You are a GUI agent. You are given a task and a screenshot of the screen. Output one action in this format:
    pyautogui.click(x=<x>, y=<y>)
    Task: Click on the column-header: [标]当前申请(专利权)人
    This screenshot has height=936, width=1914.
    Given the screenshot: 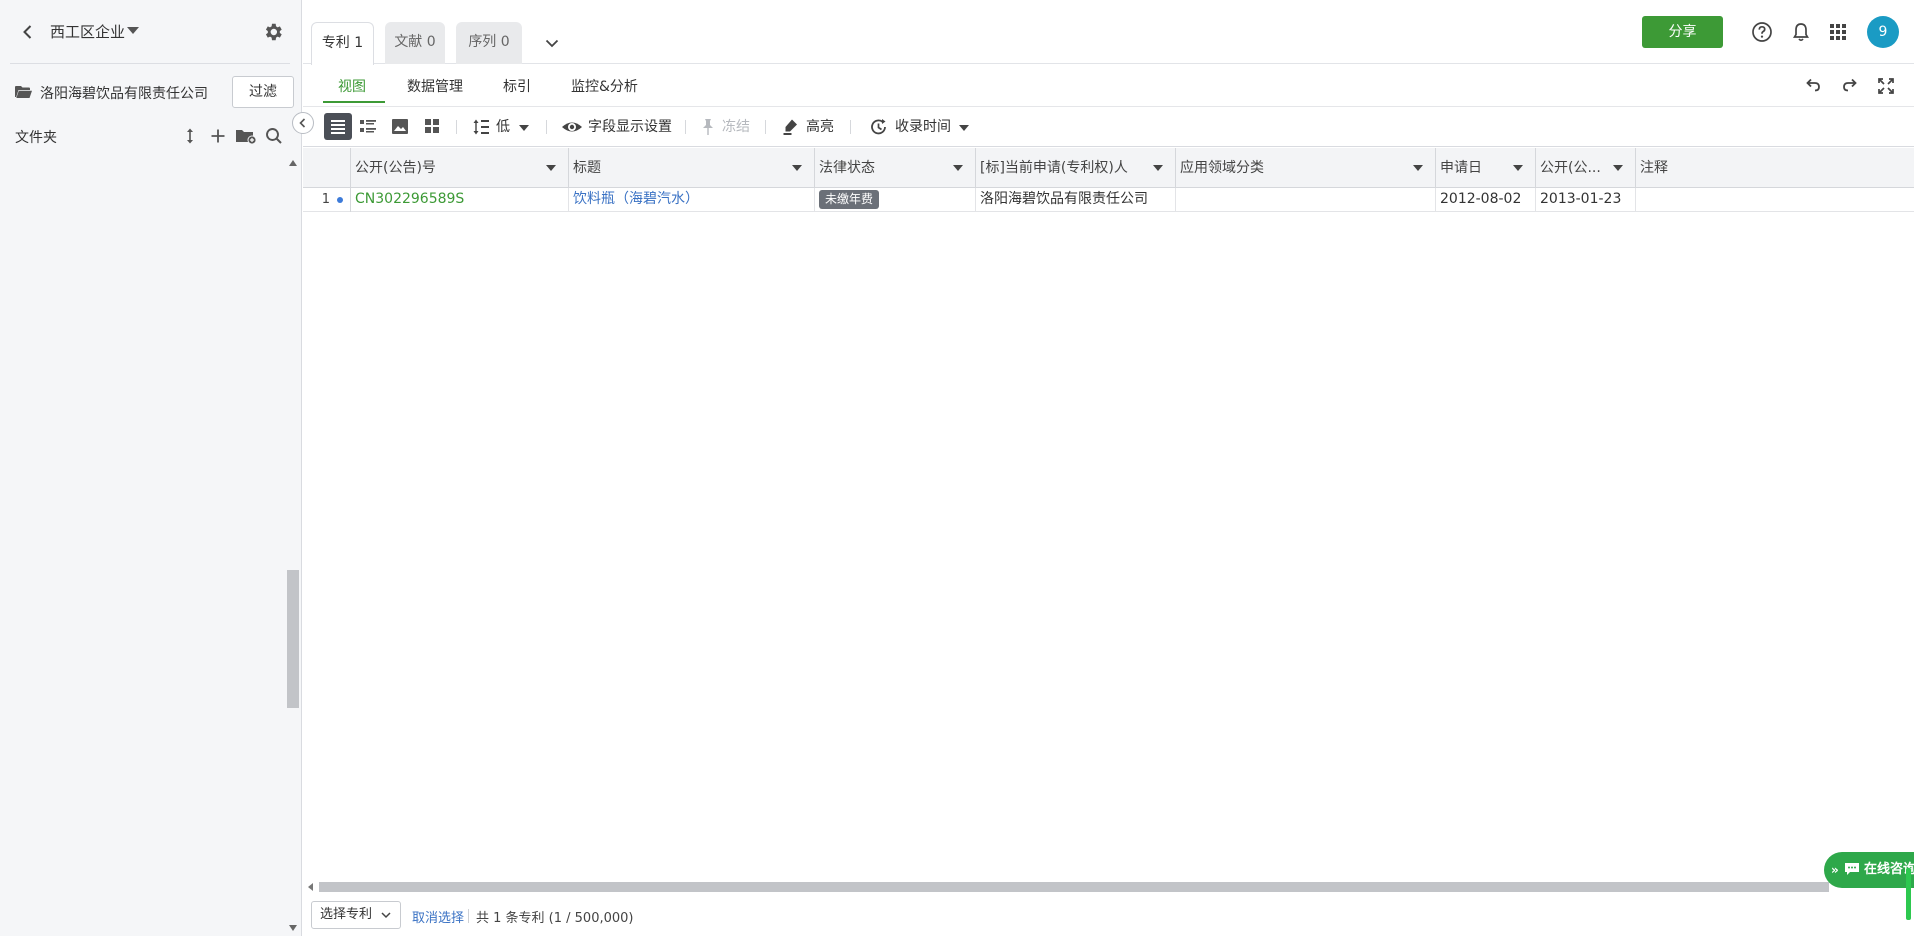 What is the action you would take?
    pyautogui.click(x=1076, y=168)
    